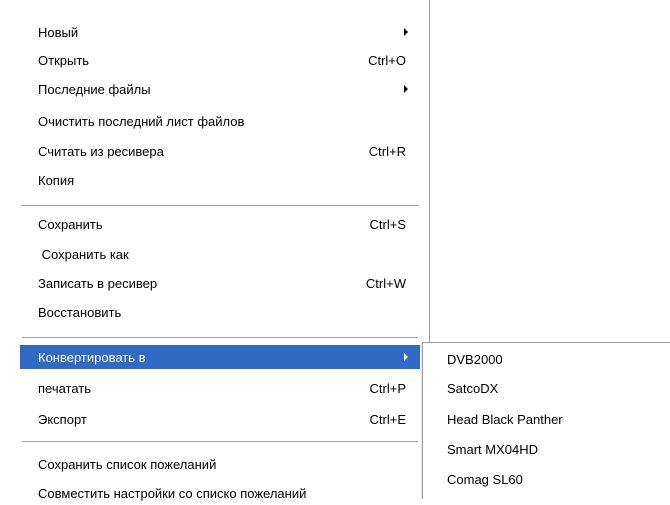 This screenshot has height=505, width=670. What do you see at coordinates (56, 180) in the screenshot?
I see `menu-item-label: Копия` at bounding box center [56, 180].